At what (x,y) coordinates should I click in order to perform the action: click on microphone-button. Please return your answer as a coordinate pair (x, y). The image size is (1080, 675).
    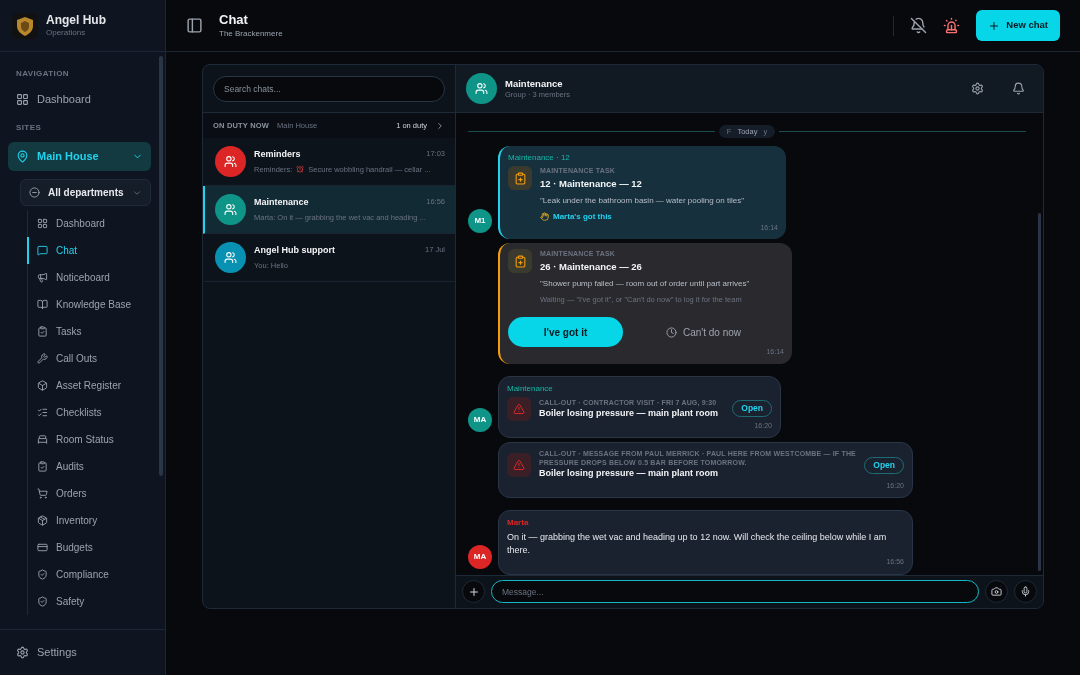
    Looking at the image, I should click on (1025, 592).